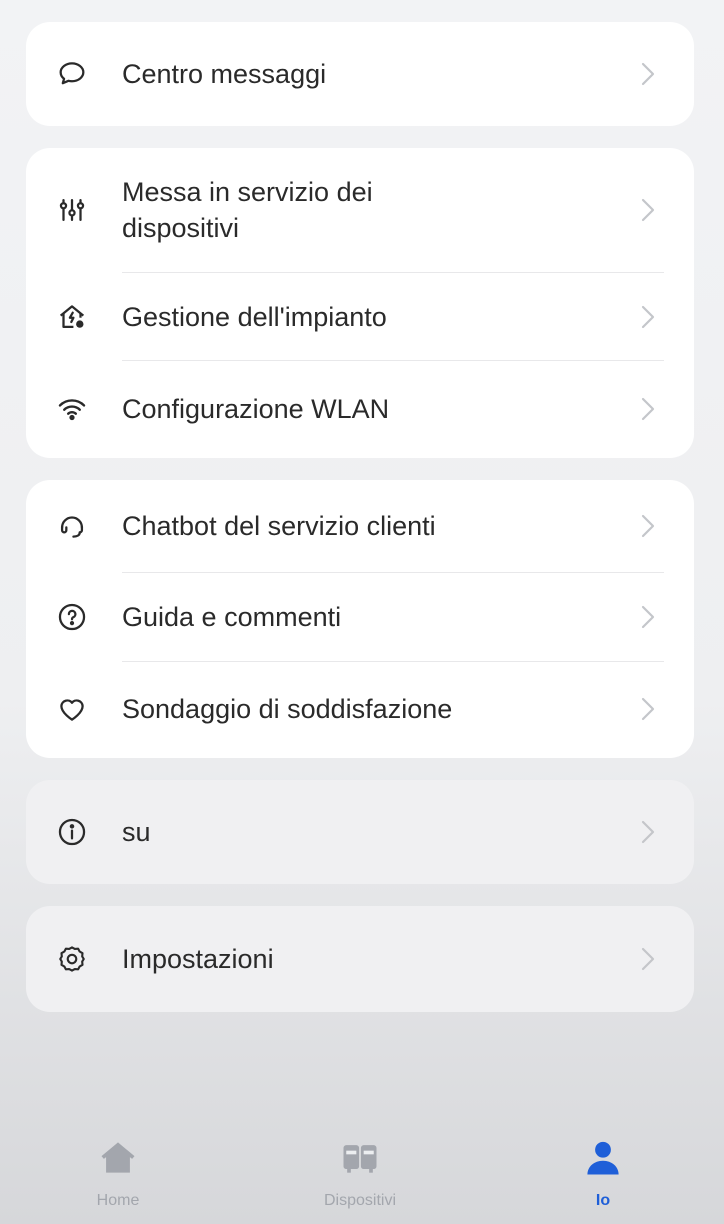  Describe the element at coordinates (72, 317) in the screenshot. I see `home-power-icon` at that location.